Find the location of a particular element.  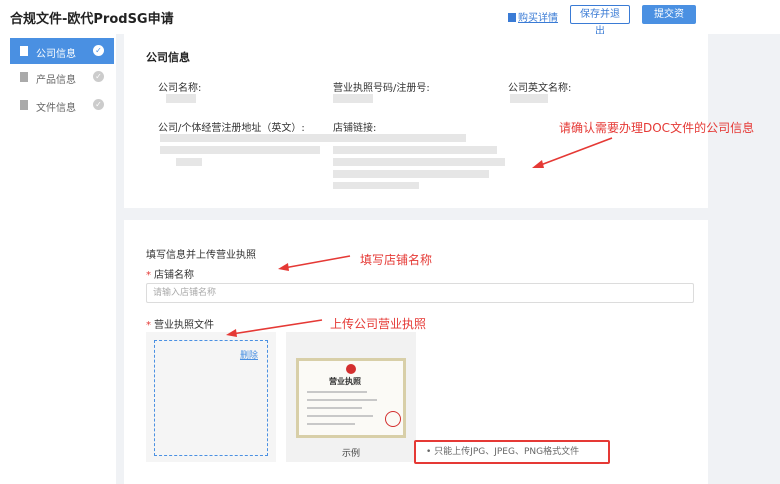

annotation-upload-license: 上传公司营业执照 is located at coordinates (378, 324).